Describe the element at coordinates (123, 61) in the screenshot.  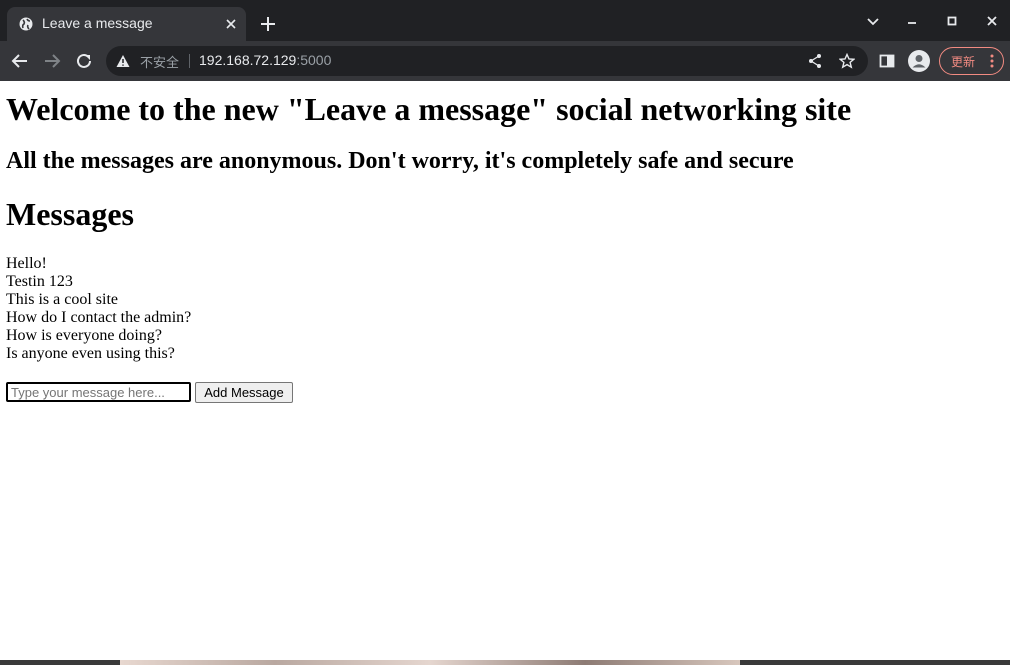
I see `warning-icon` at that location.